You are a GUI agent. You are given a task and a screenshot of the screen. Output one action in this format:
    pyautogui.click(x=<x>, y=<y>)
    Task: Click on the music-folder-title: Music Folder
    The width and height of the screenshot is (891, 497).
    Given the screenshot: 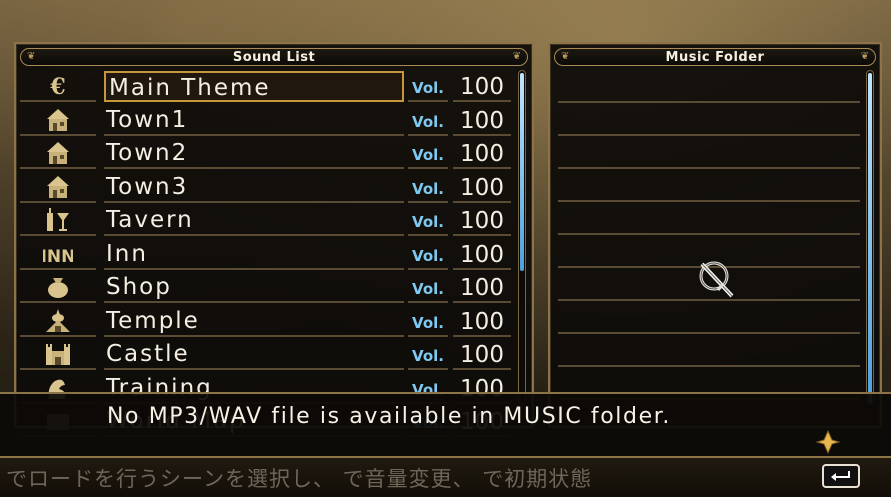 What is the action you would take?
    pyautogui.click(x=715, y=57)
    